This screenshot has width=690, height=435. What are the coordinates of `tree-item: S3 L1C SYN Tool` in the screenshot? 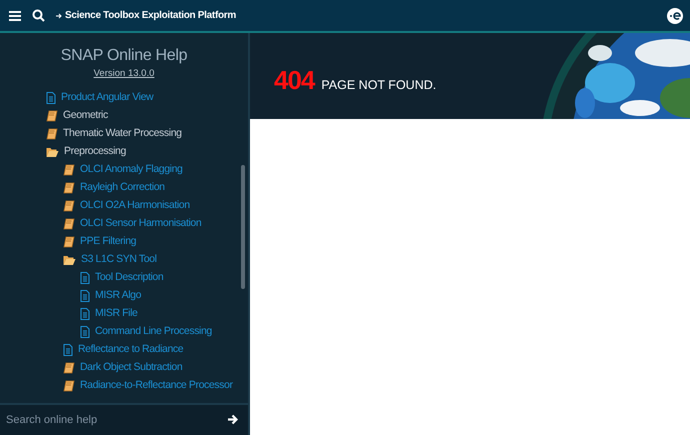 It's located at (119, 260).